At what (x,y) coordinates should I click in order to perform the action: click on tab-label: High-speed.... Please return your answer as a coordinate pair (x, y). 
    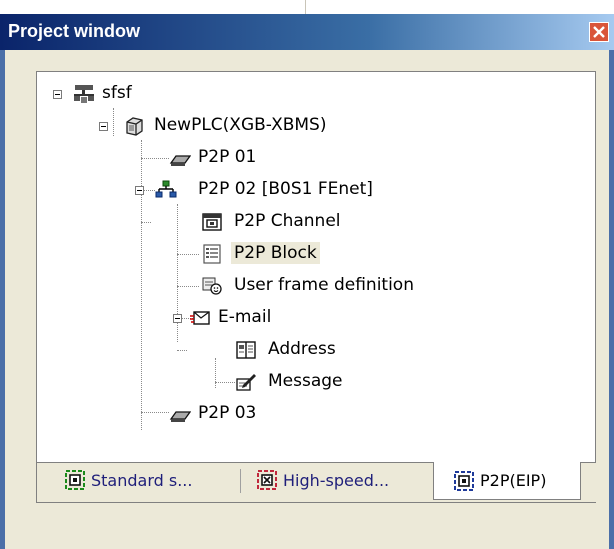
    Looking at the image, I should click on (336, 480).